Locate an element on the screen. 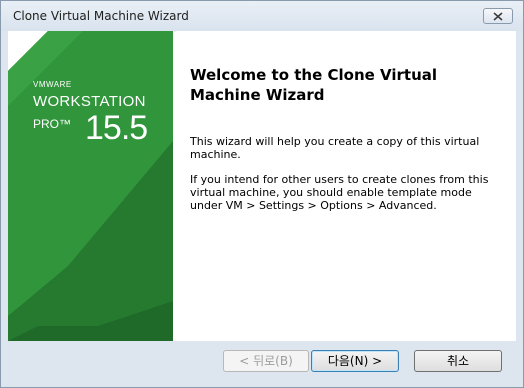 This screenshot has width=524, height=388. back-button: < 뒤로(B) is located at coordinates (266, 361).